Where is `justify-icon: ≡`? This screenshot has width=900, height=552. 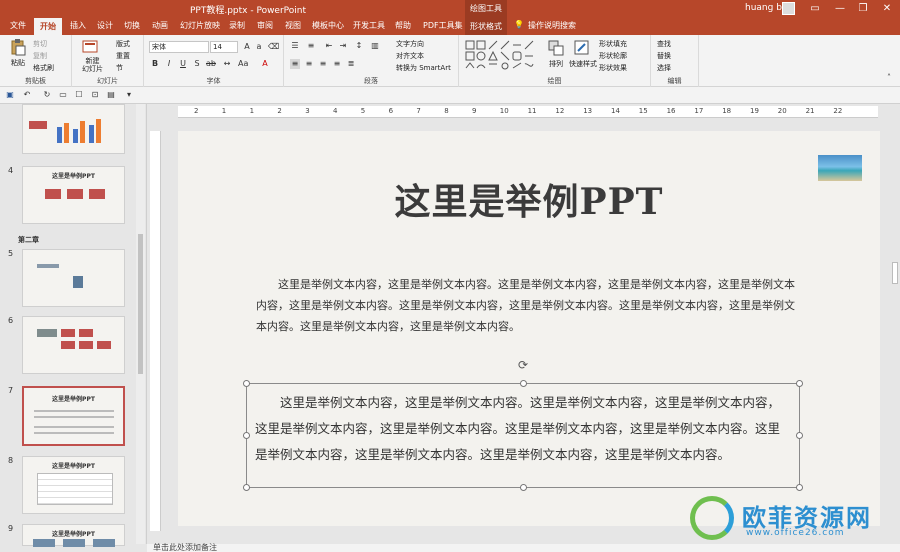
justify-icon: ≡ is located at coordinates (337, 64).